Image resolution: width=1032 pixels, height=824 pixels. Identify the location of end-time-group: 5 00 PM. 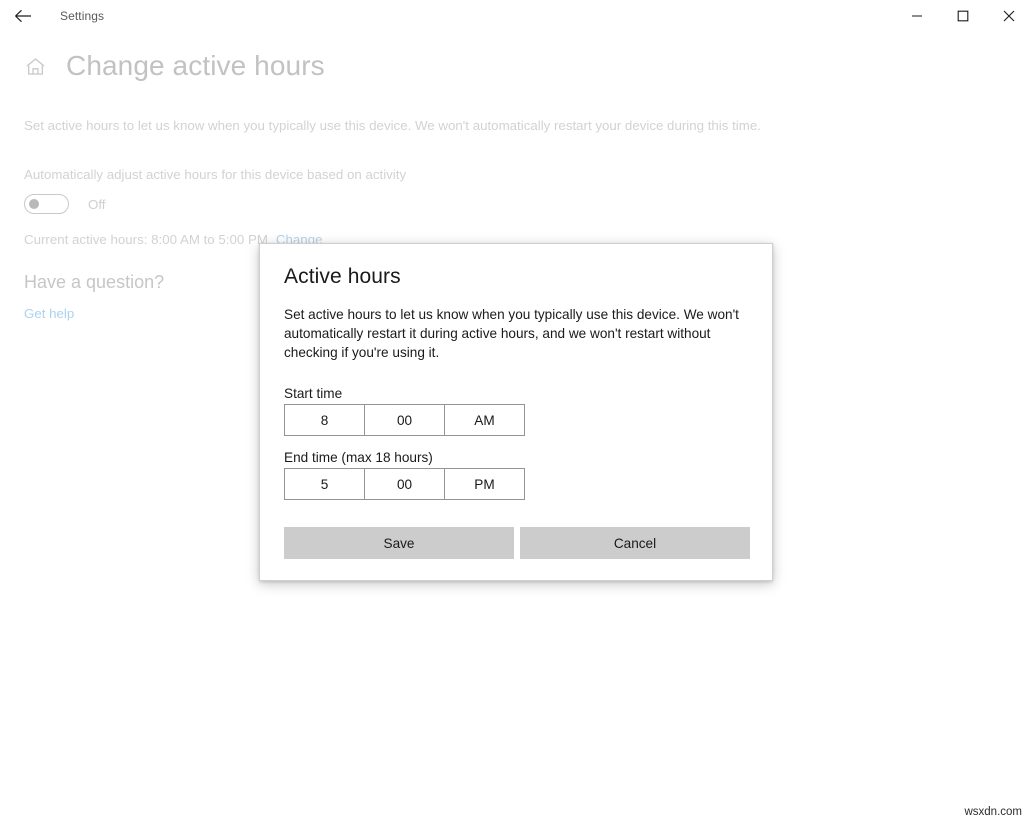
(404, 484).